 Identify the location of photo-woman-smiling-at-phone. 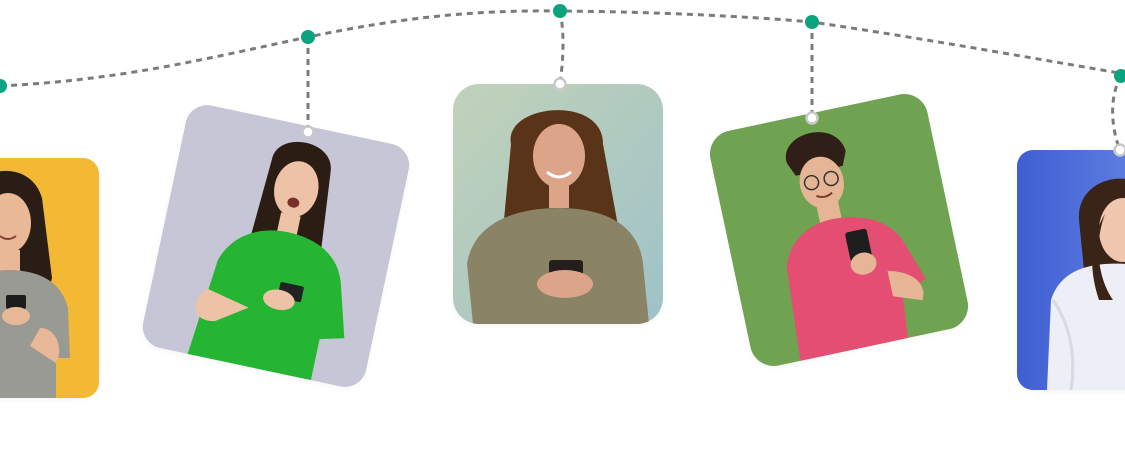
(49, 278).